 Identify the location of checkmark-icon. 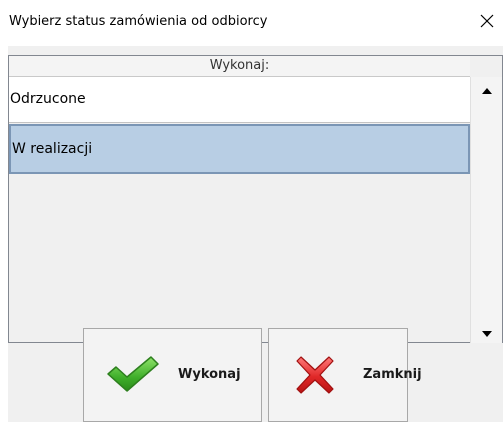
(133, 375).